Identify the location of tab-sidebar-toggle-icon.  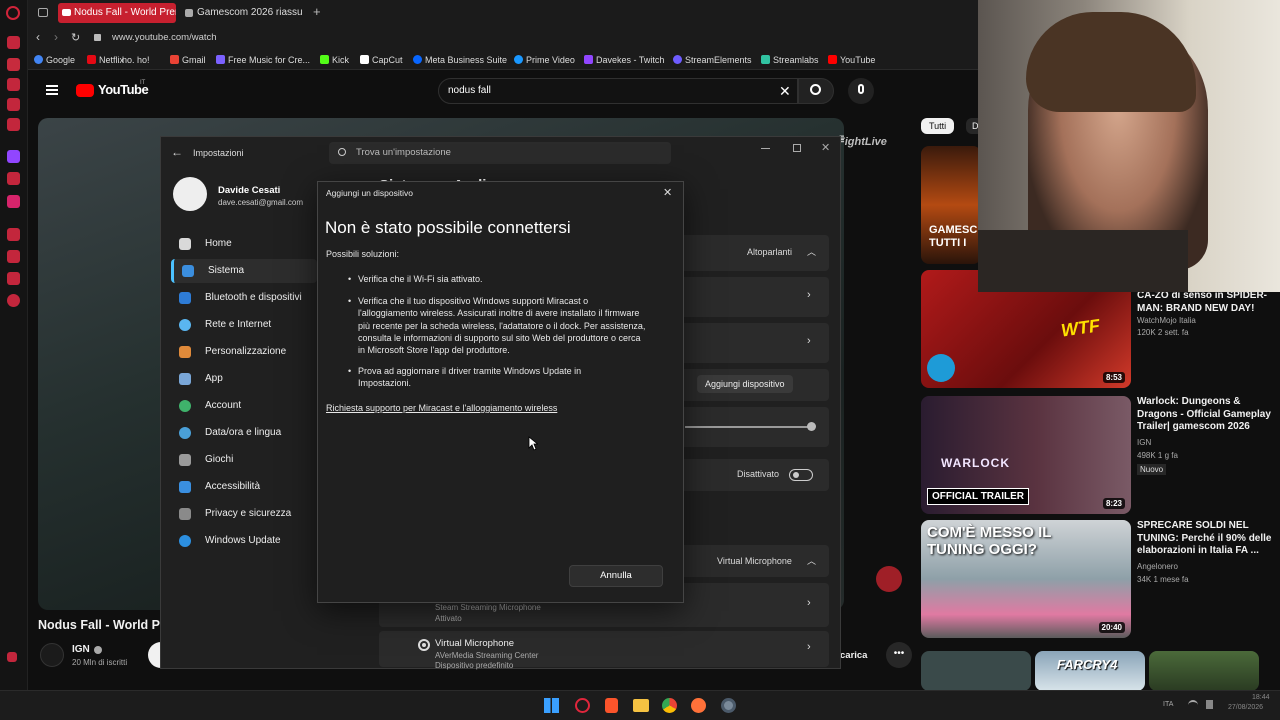
(43, 12).